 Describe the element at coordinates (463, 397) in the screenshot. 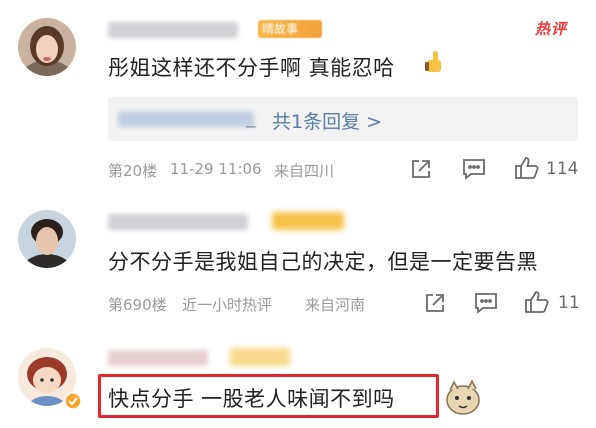

I see `sticker-icon` at that location.